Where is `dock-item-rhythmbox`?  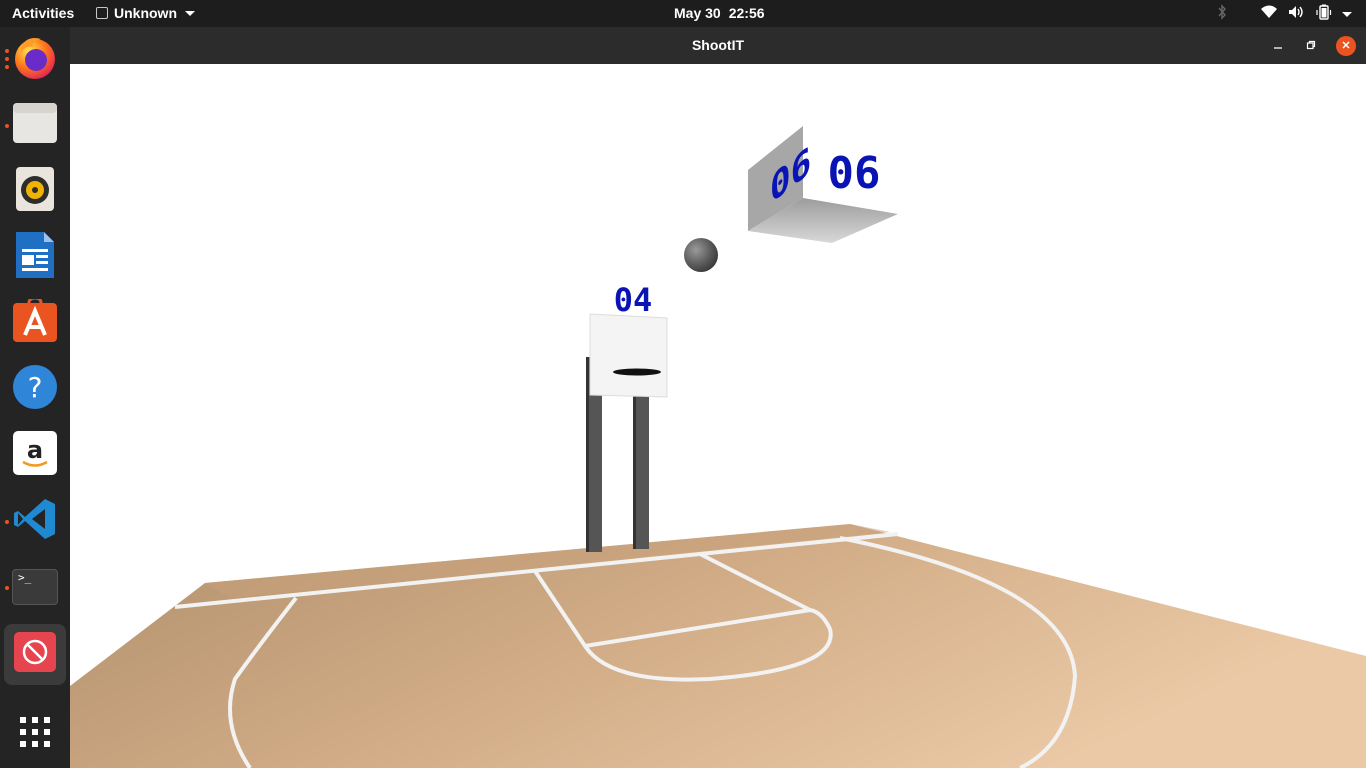 dock-item-rhythmbox is located at coordinates (35, 191).